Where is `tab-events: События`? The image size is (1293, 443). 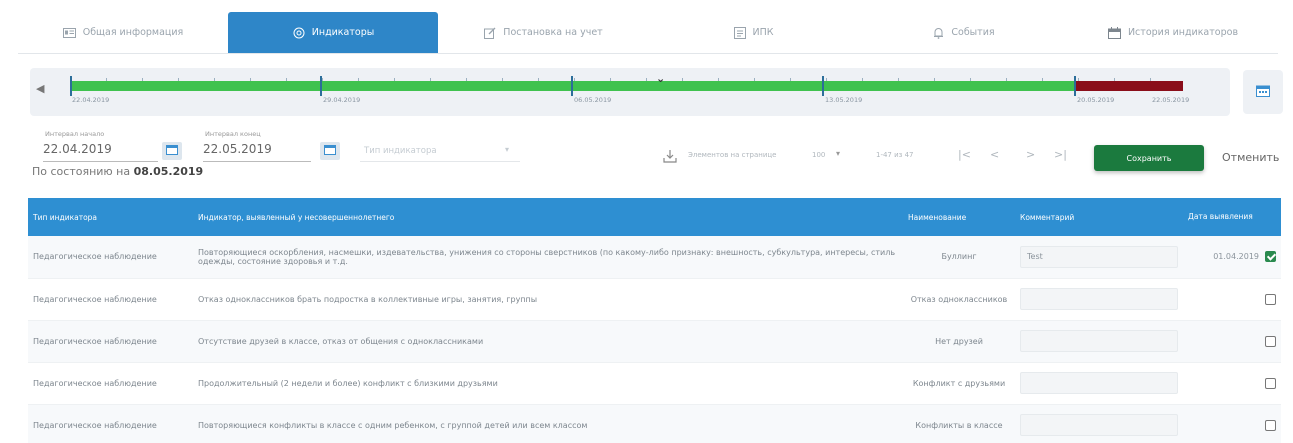 tab-events: События is located at coordinates (963, 32).